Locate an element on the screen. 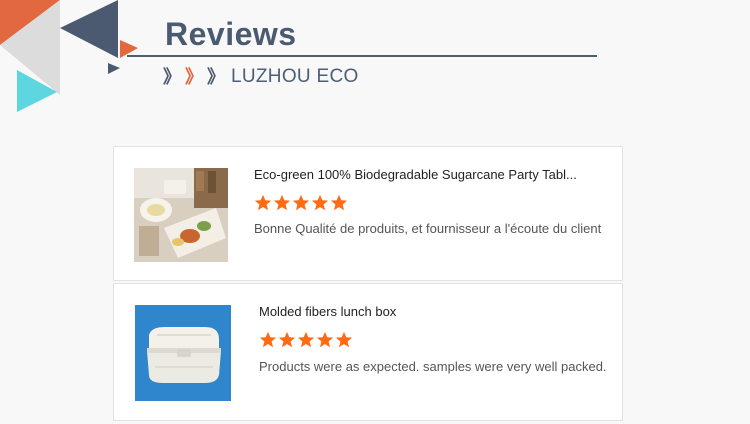  slate-triangle is located at coordinates (89, 29).